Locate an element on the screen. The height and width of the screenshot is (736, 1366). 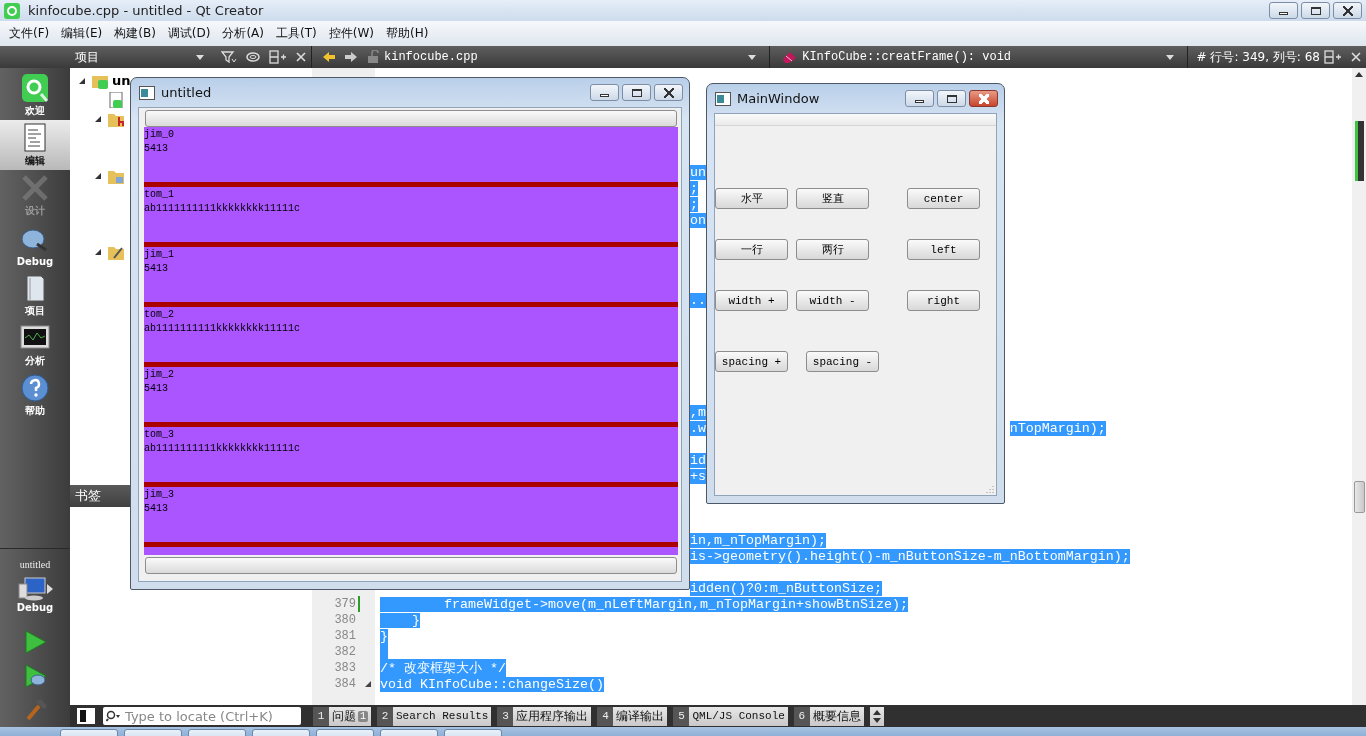
mode-tab: 帮助 is located at coordinates (35, 395).